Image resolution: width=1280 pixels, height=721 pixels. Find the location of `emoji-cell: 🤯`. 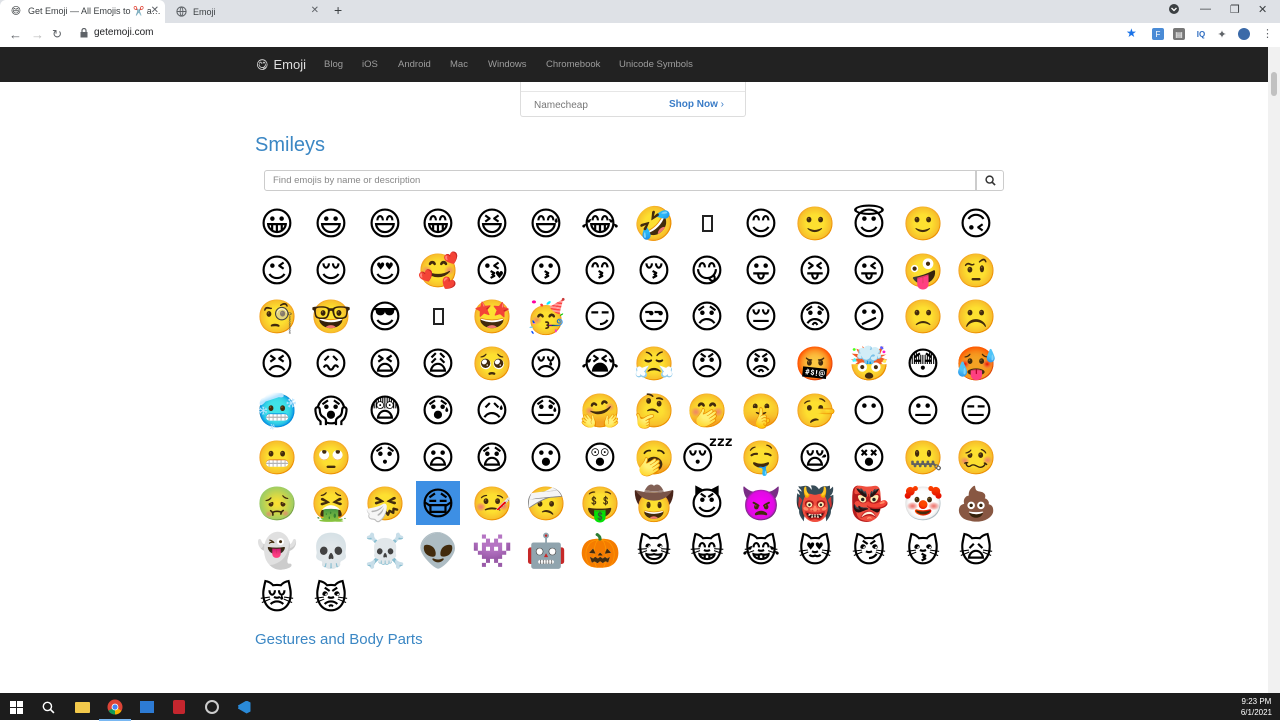

emoji-cell: 🤯 is located at coordinates (869, 363).